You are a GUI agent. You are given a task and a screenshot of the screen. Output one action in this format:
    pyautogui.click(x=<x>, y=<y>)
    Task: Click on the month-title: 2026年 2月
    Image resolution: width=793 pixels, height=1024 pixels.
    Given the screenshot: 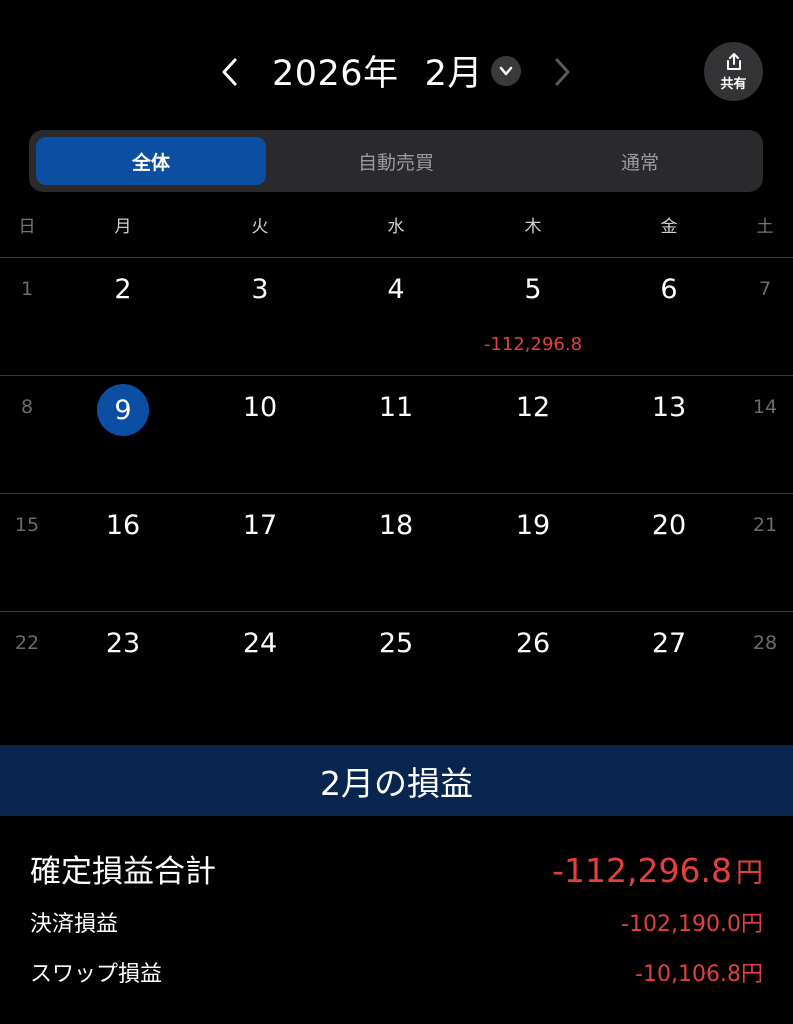 What is the action you would take?
    pyautogui.click(x=377, y=70)
    